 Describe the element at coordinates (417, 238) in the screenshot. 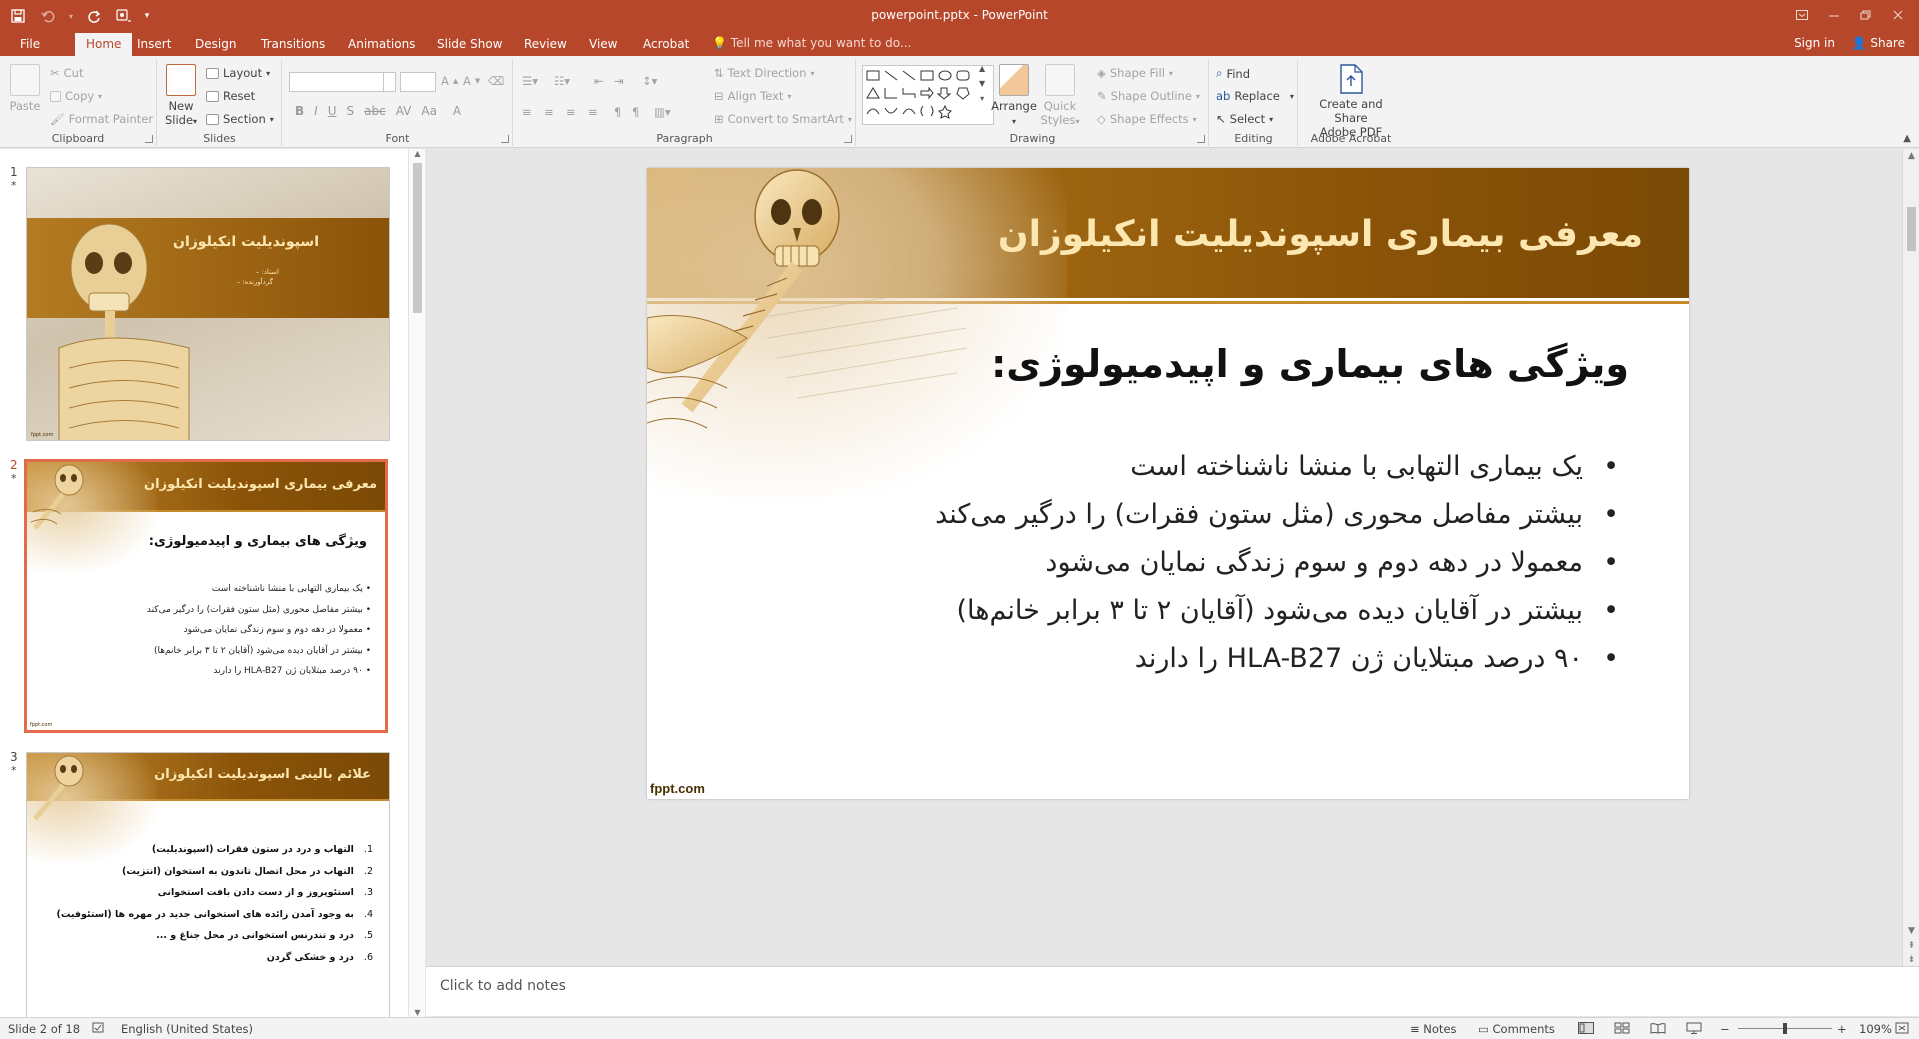

I see `thumbnail-scroll-thumb` at that location.